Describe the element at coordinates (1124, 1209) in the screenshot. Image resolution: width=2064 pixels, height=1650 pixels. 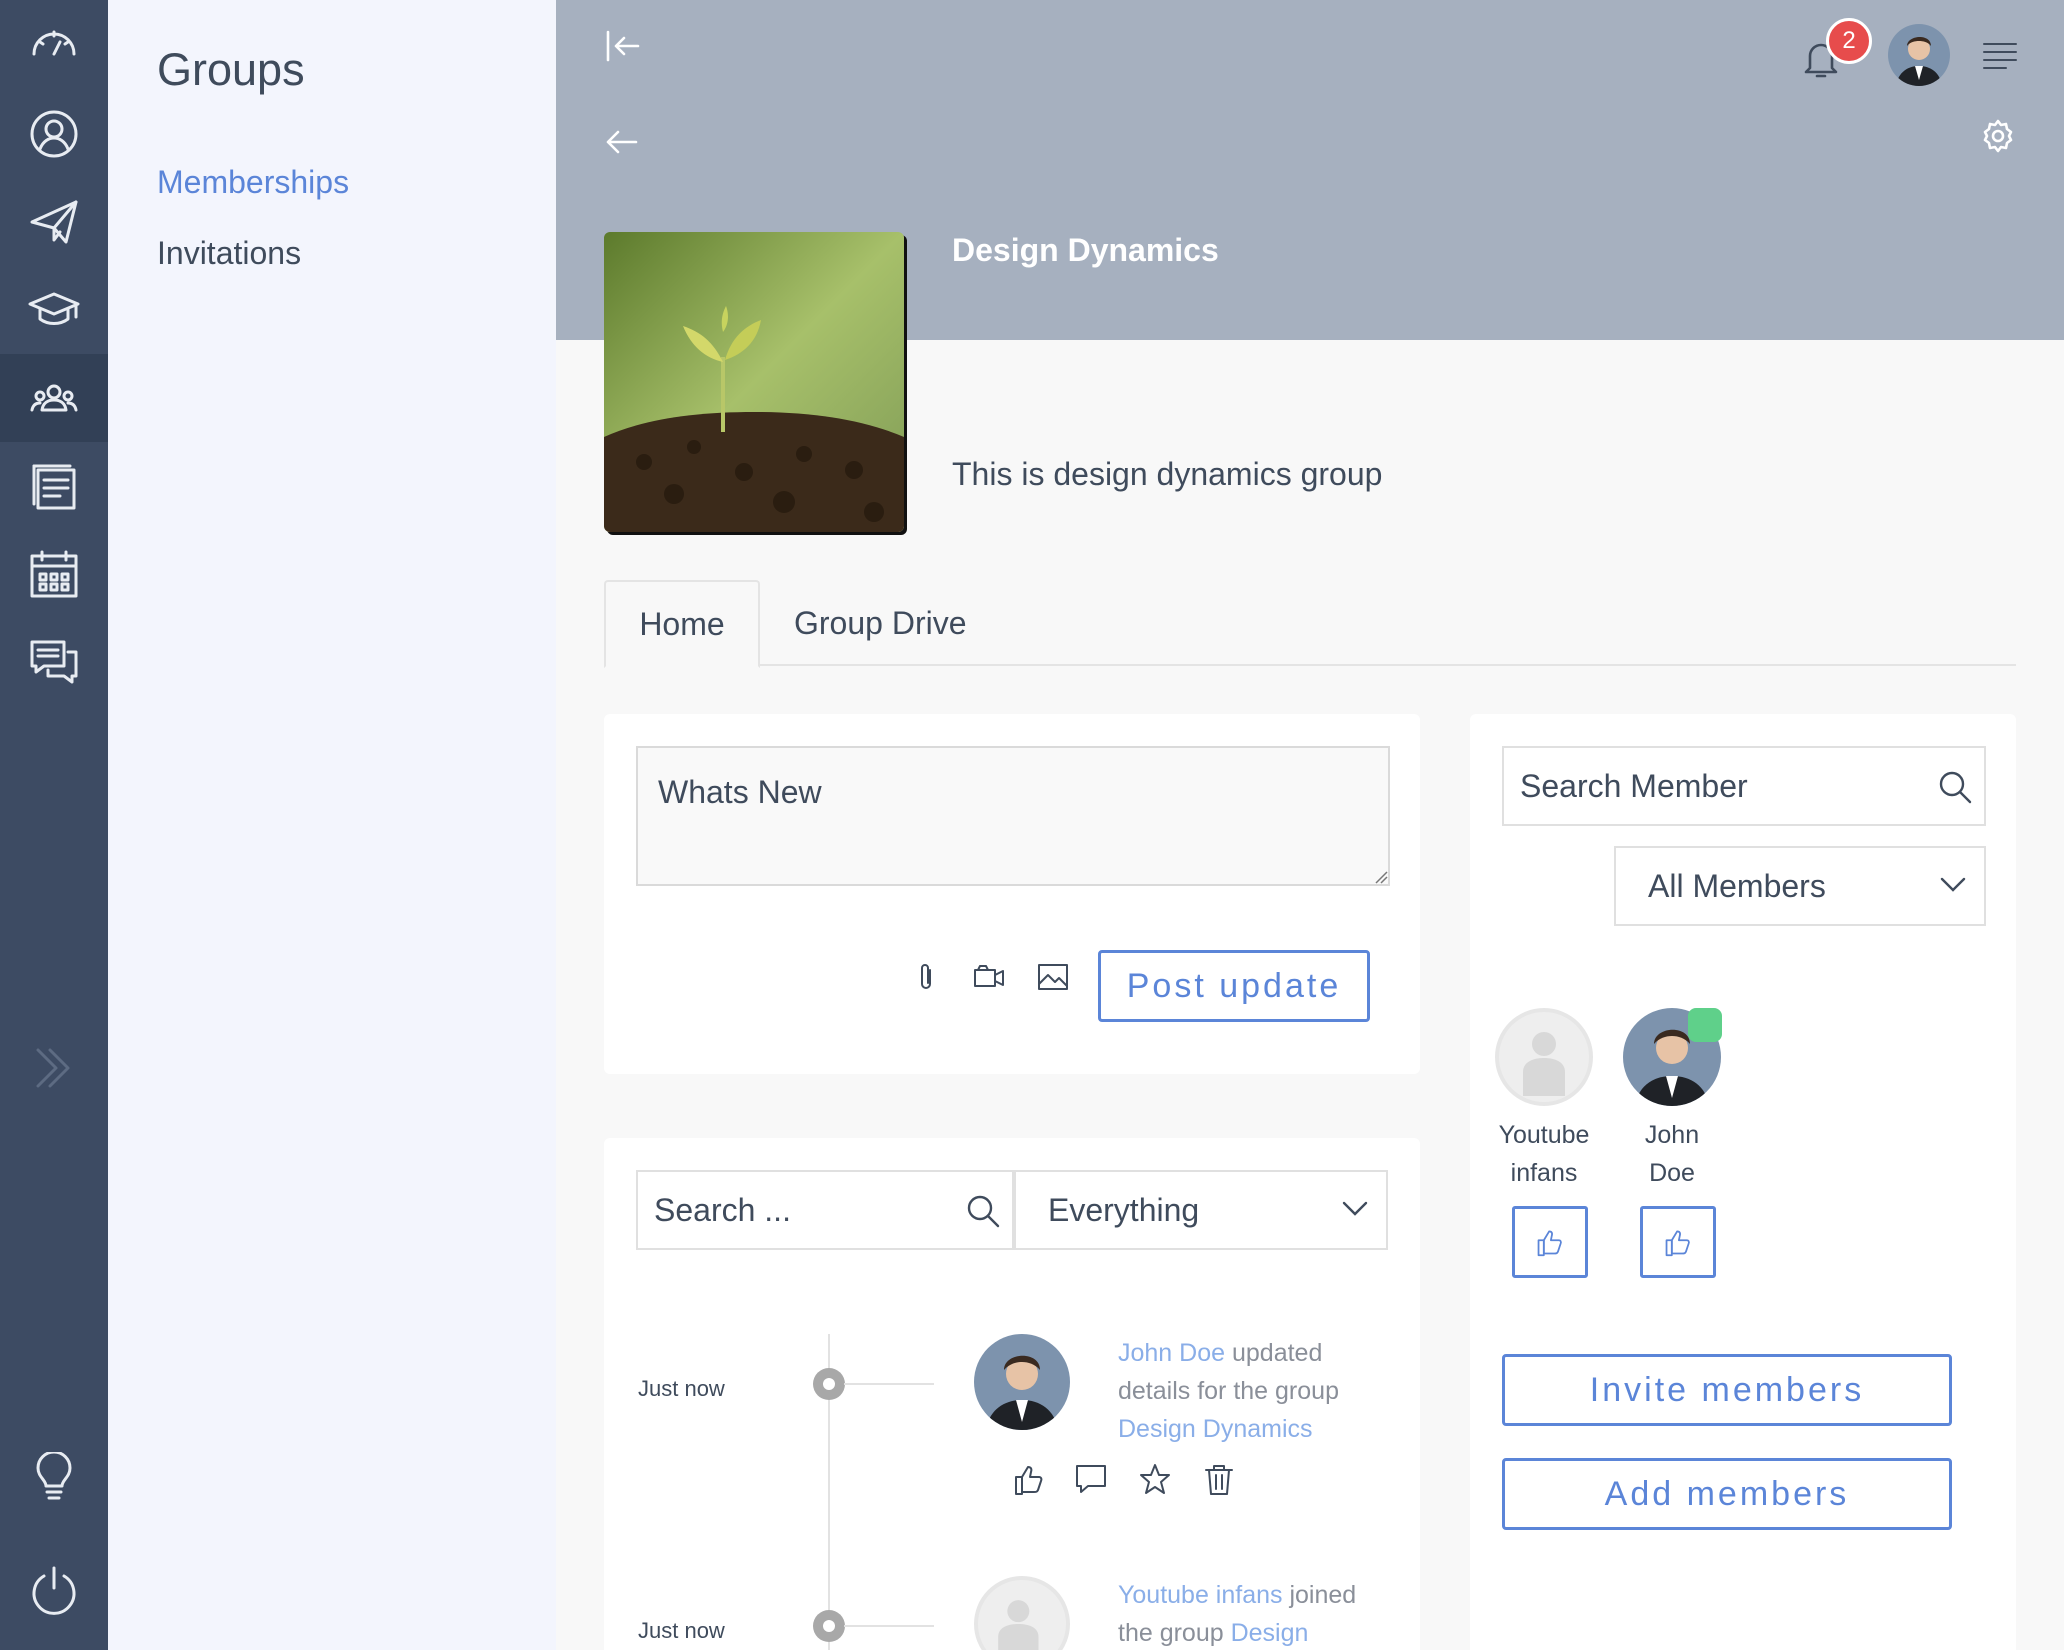
I see `feed-filter-value: Everything` at that location.